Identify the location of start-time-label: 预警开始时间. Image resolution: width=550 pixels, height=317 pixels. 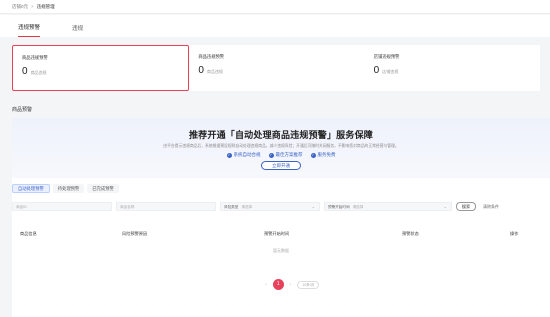
(339, 207).